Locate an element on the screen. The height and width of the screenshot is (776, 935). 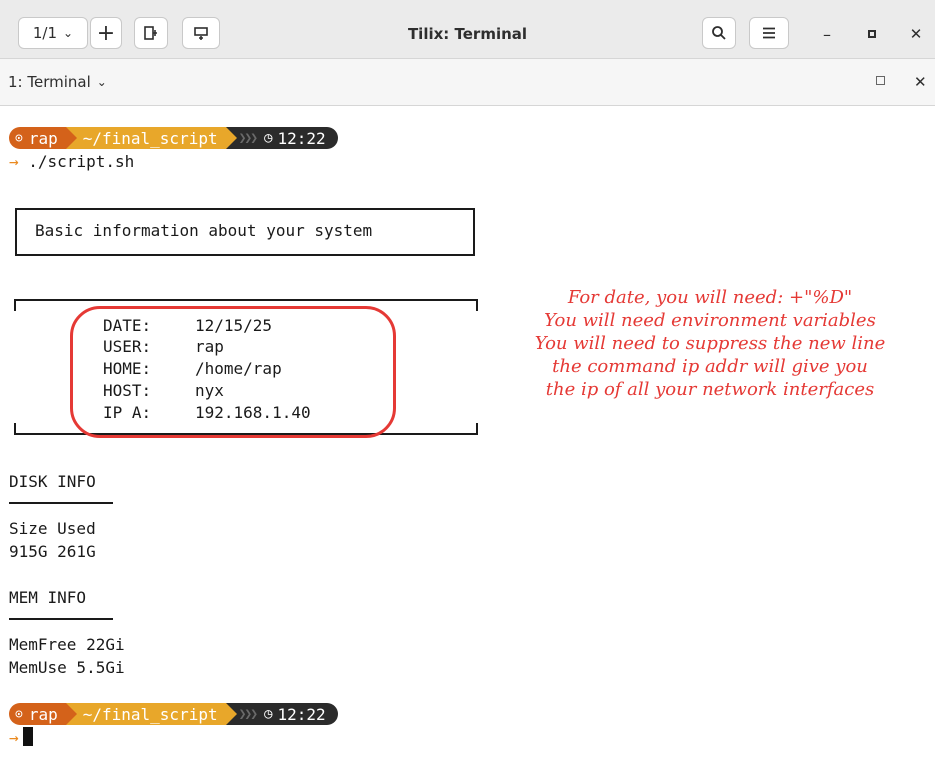
maximize-button is located at coordinates (872, 34).